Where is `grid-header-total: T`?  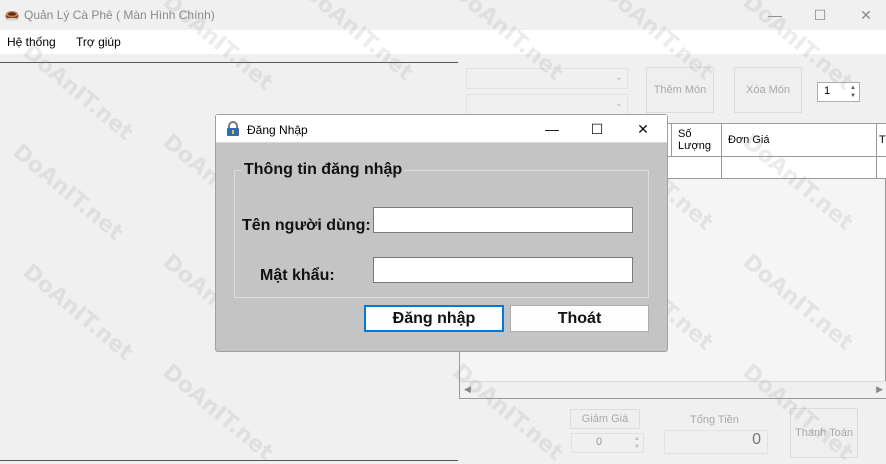 grid-header-total: T is located at coordinates (881, 140).